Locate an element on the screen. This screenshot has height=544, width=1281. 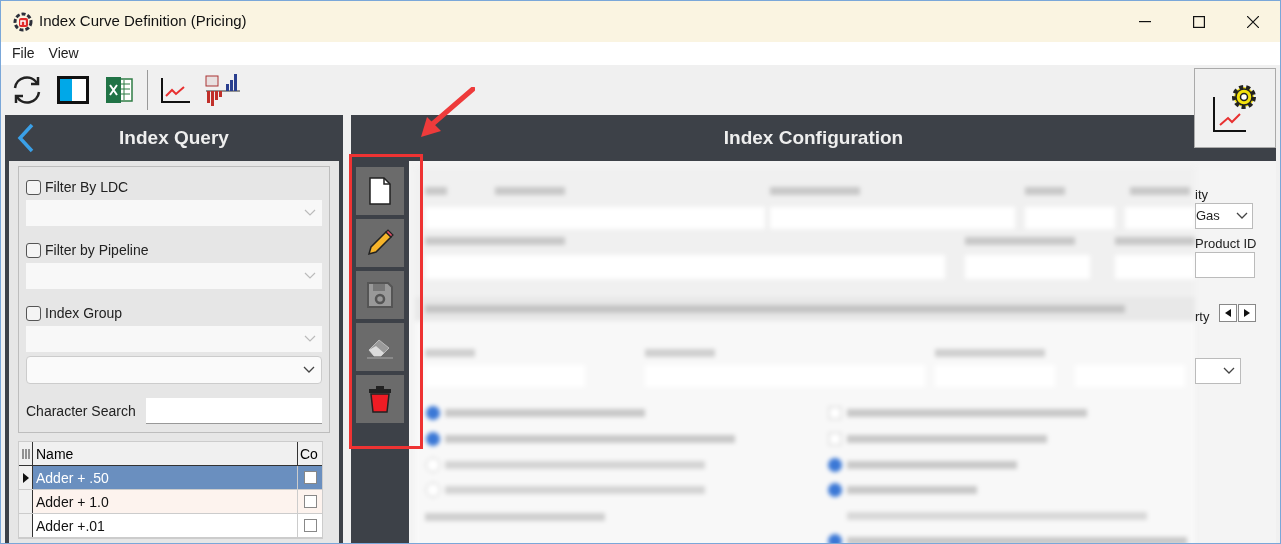
date-dropdown is located at coordinates (1218, 371).